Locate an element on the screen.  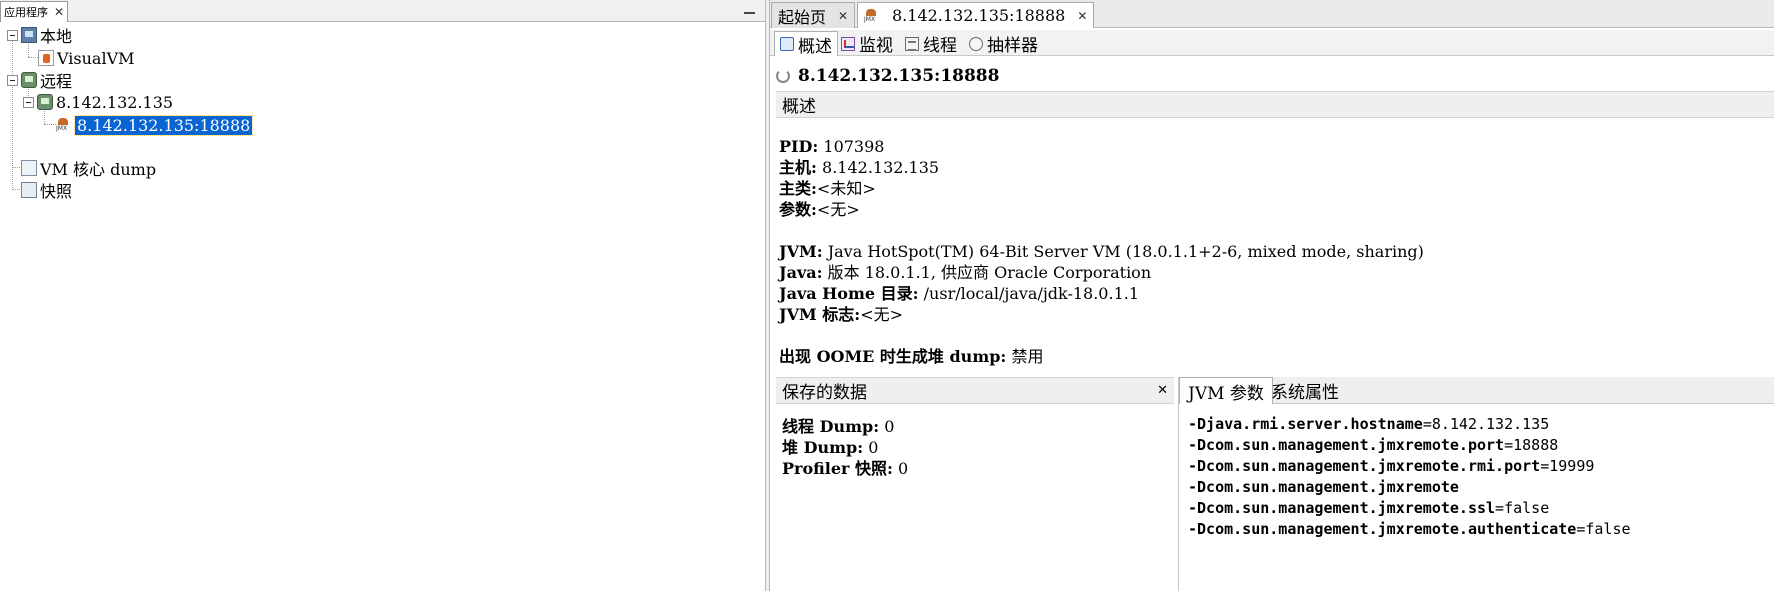
tree-node-remote: 远程 is located at coordinates (46, 80).